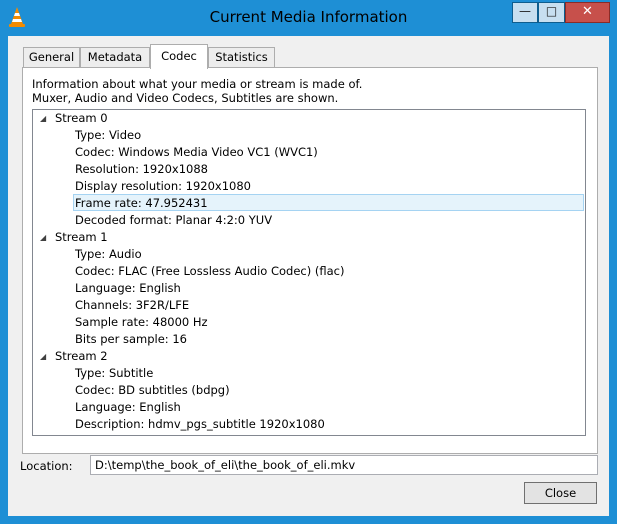 The width and height of the screenshot is (617, 524). Describe the element at coordinates (560, 493) in the screenshot. I see `close-button: Close` at that location.